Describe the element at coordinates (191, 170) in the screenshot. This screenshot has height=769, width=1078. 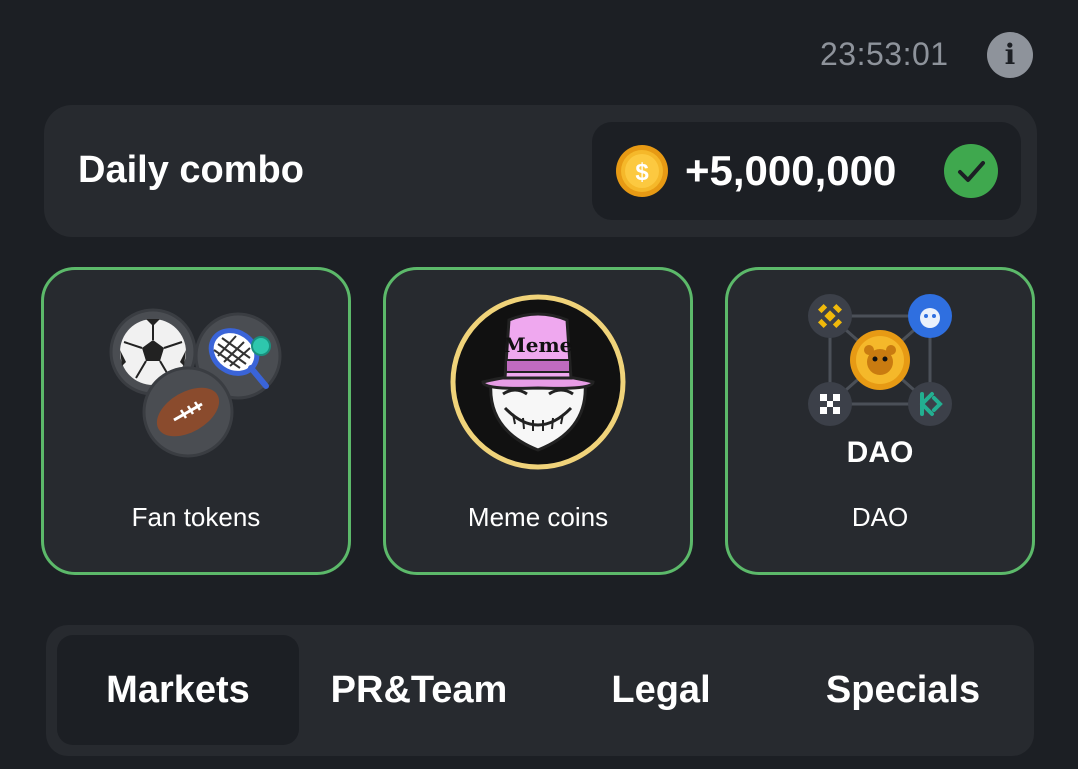
I see `daily-combo-title: Daily combo` at that location.